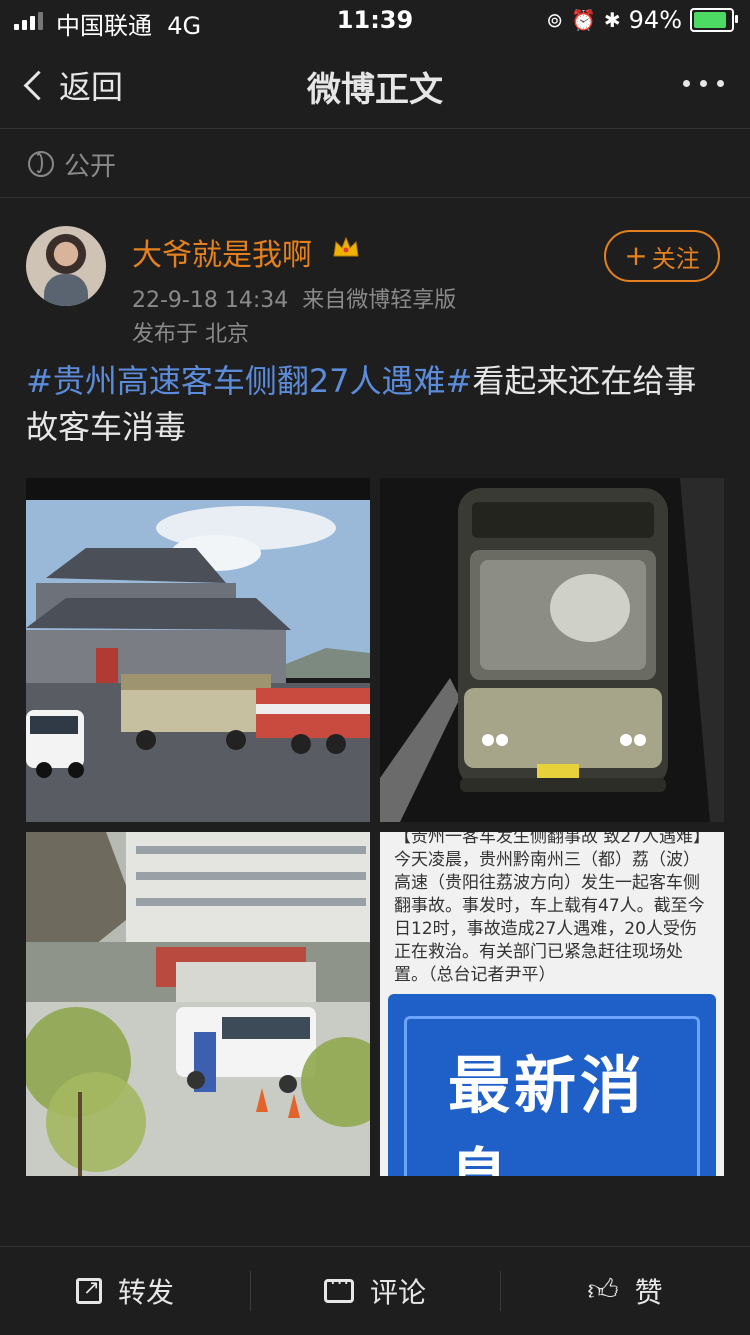 The width and height of the screenshot is (750, 1335). What do you see at coordinates (41, 164) in the screenshot?
I see `globe-icon` at bounding box center [41, 164].